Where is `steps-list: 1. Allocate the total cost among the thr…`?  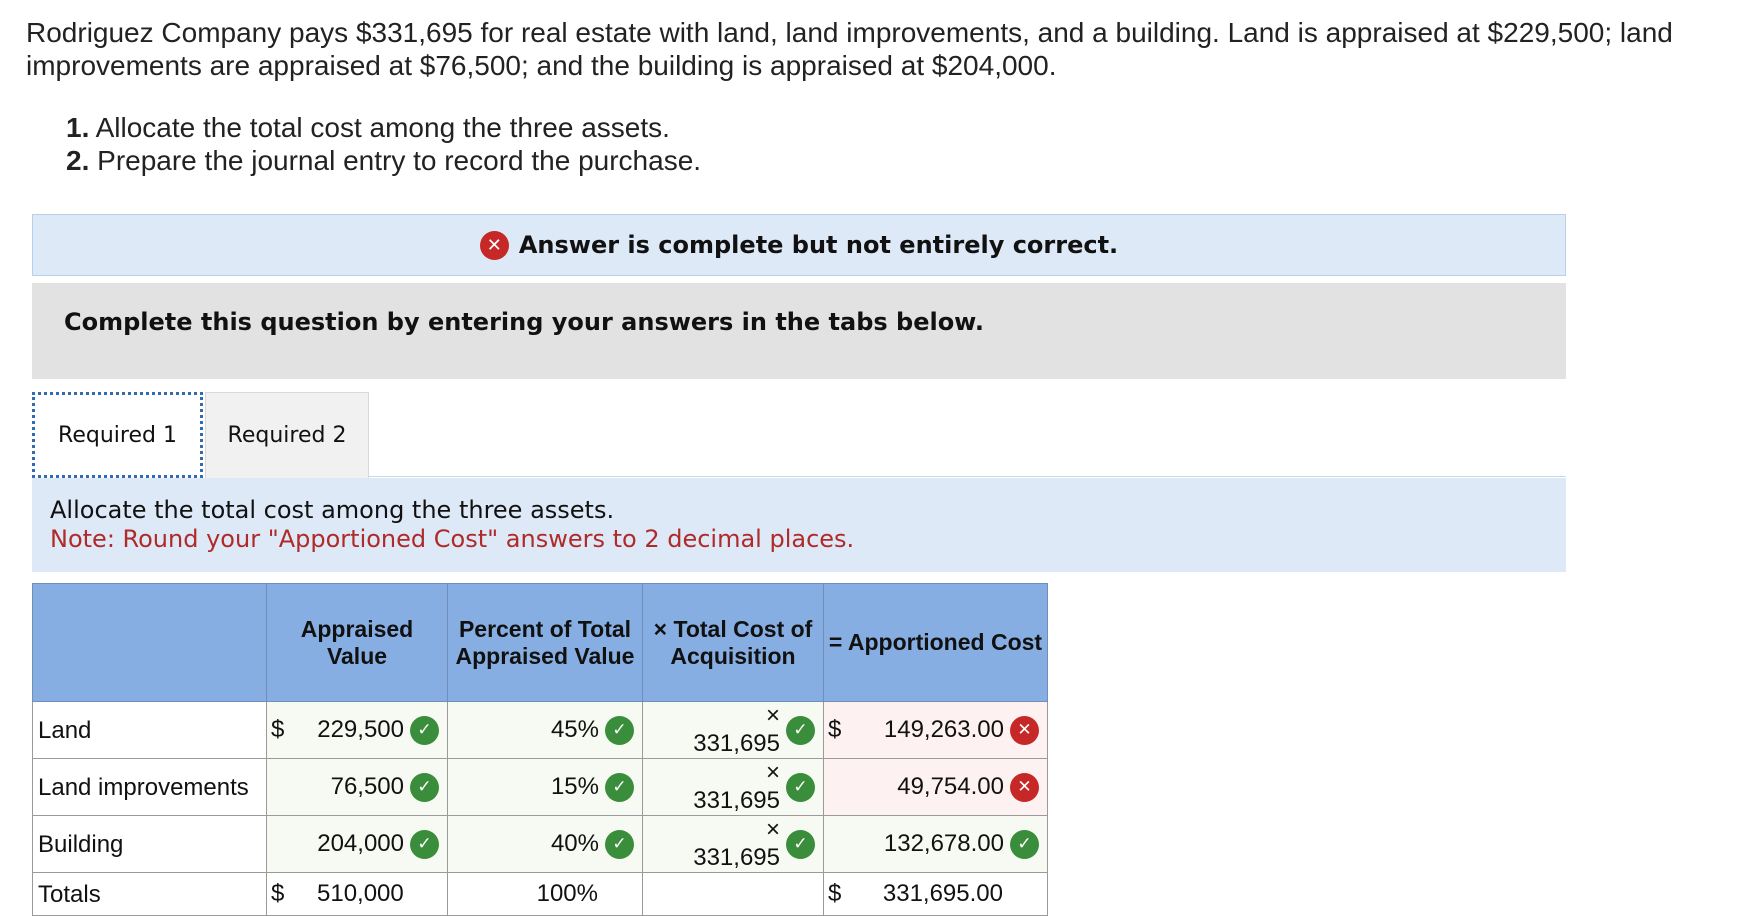 steps-list: 1. Allocate the total cost among the thr… is located at coordinates (383, 144).